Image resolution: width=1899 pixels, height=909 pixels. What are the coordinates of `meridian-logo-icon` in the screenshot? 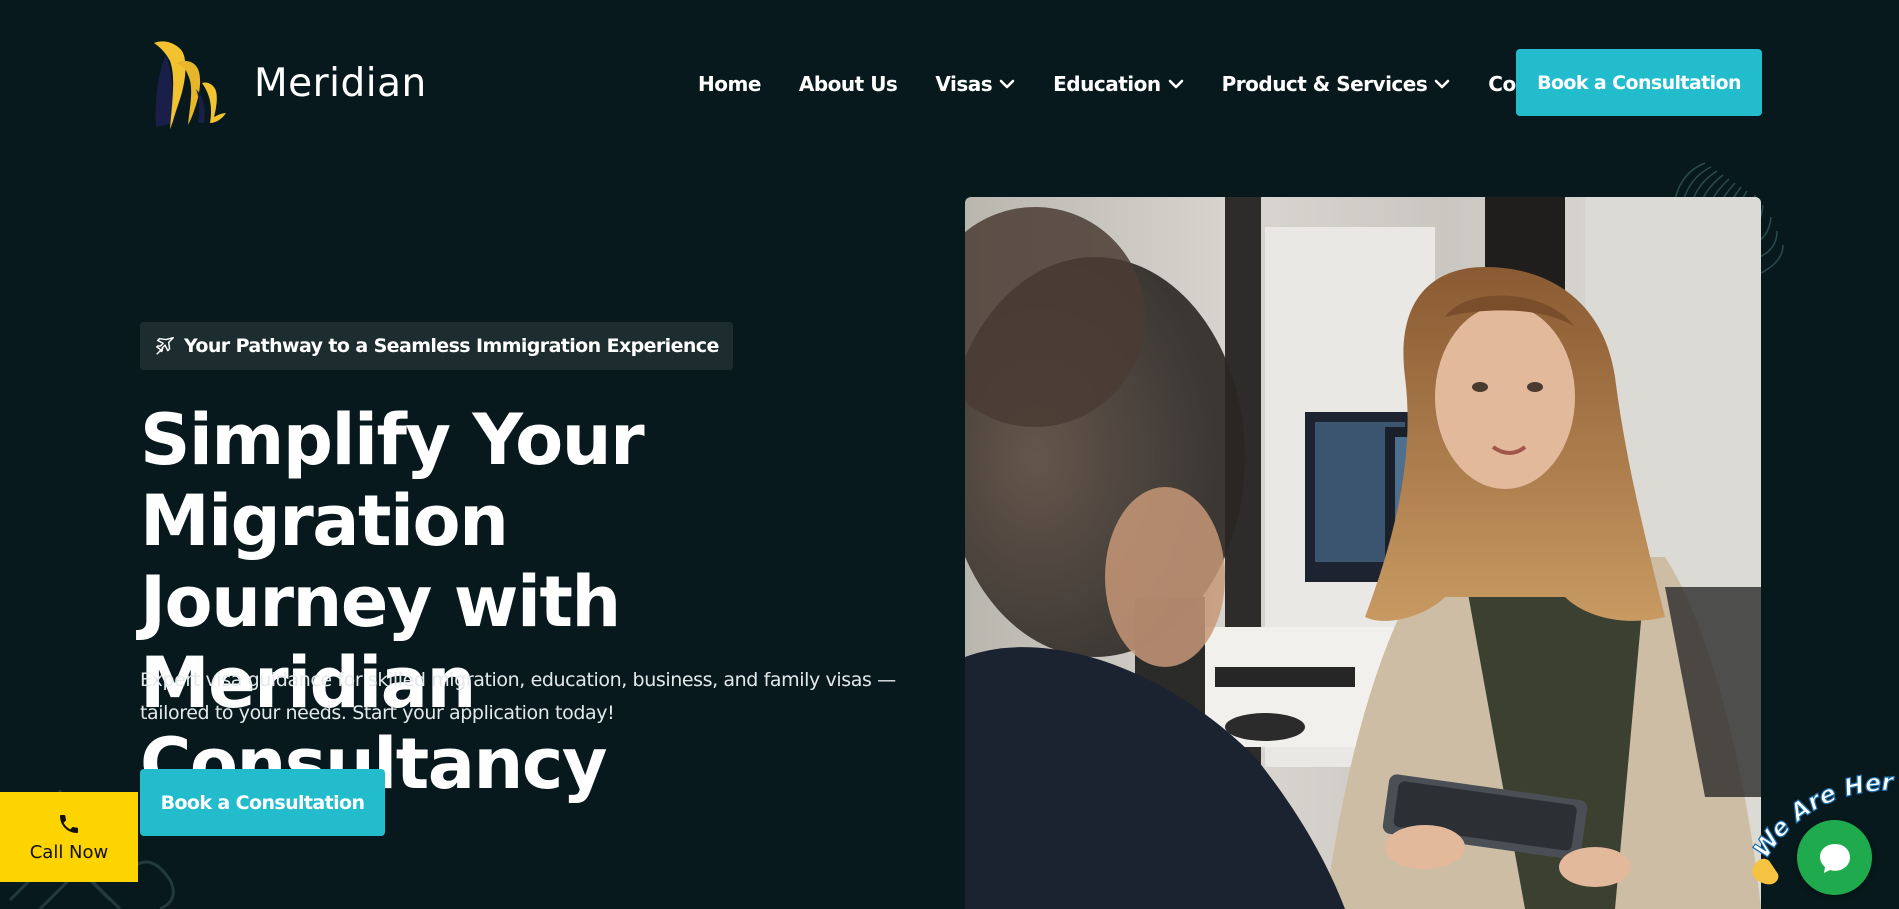 It's located at (190, 85).